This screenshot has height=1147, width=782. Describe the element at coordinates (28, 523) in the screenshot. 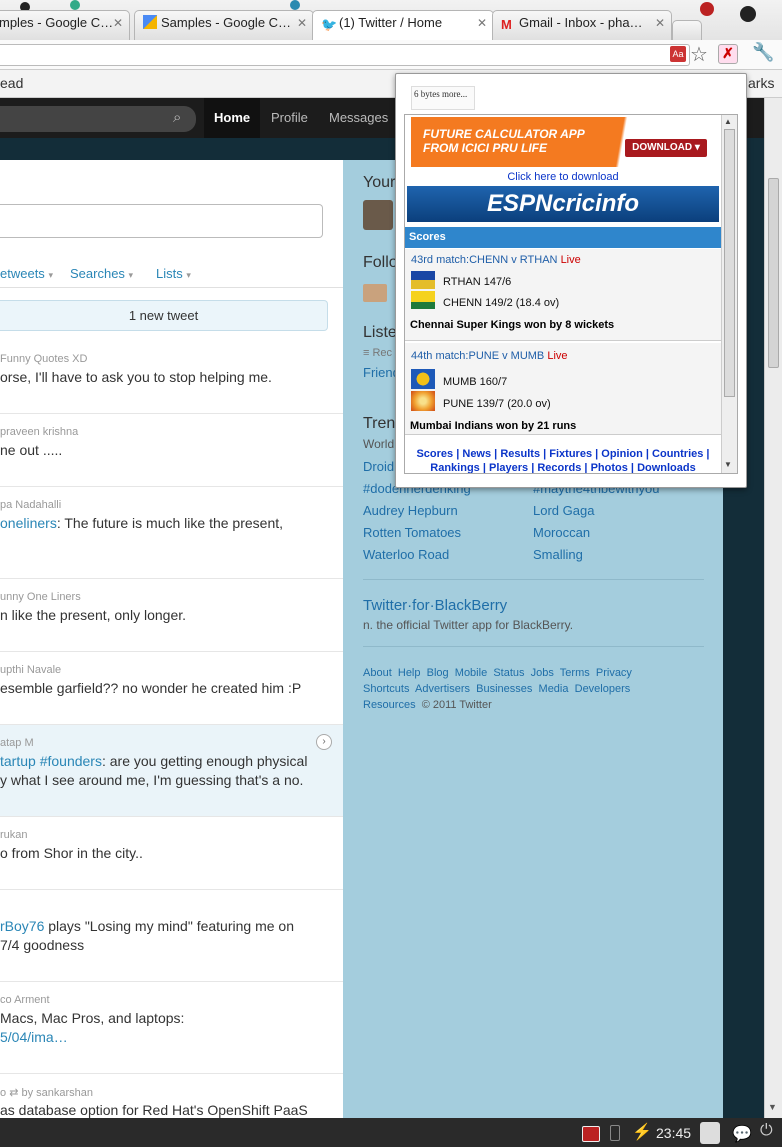

I see `hashtag-link: oneliners` at that location.